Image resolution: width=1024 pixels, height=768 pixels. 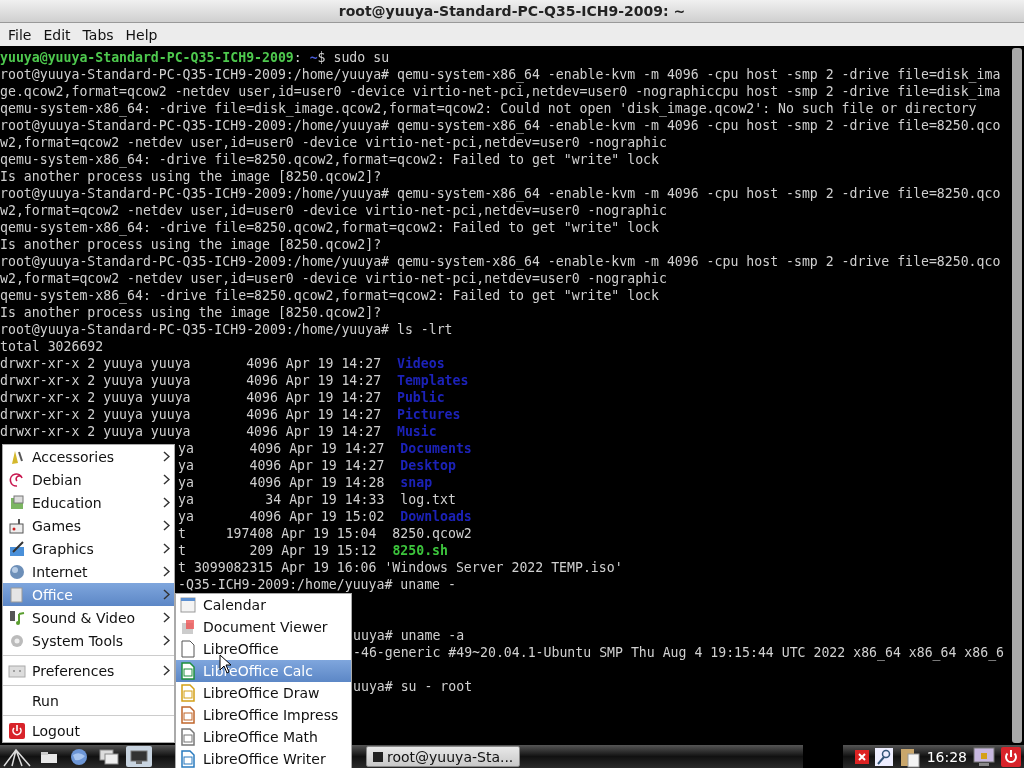 I want to click on spreadsheet-icon, so click(x=188, y=671).